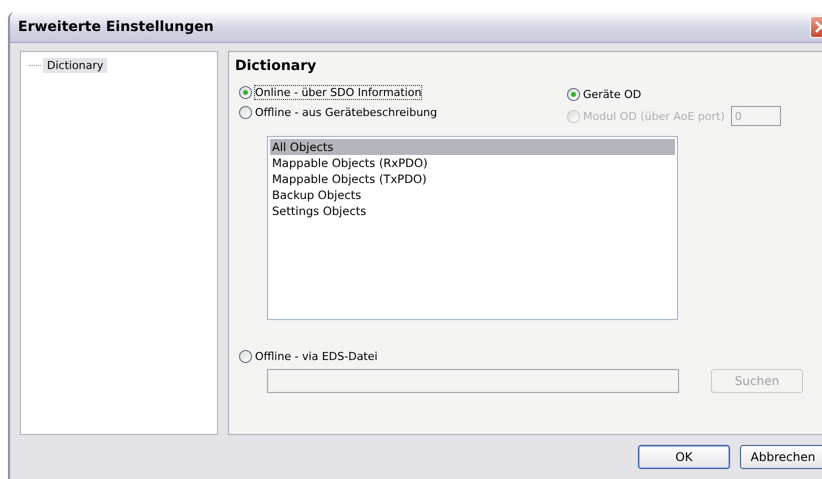 Image resolution: width=822 pixels, height=479 pixels. Describe the element at coordinates (338, 112) in the screenshot. I see `radio-option: Offline - aus Gerätebeschreibung` at that location.